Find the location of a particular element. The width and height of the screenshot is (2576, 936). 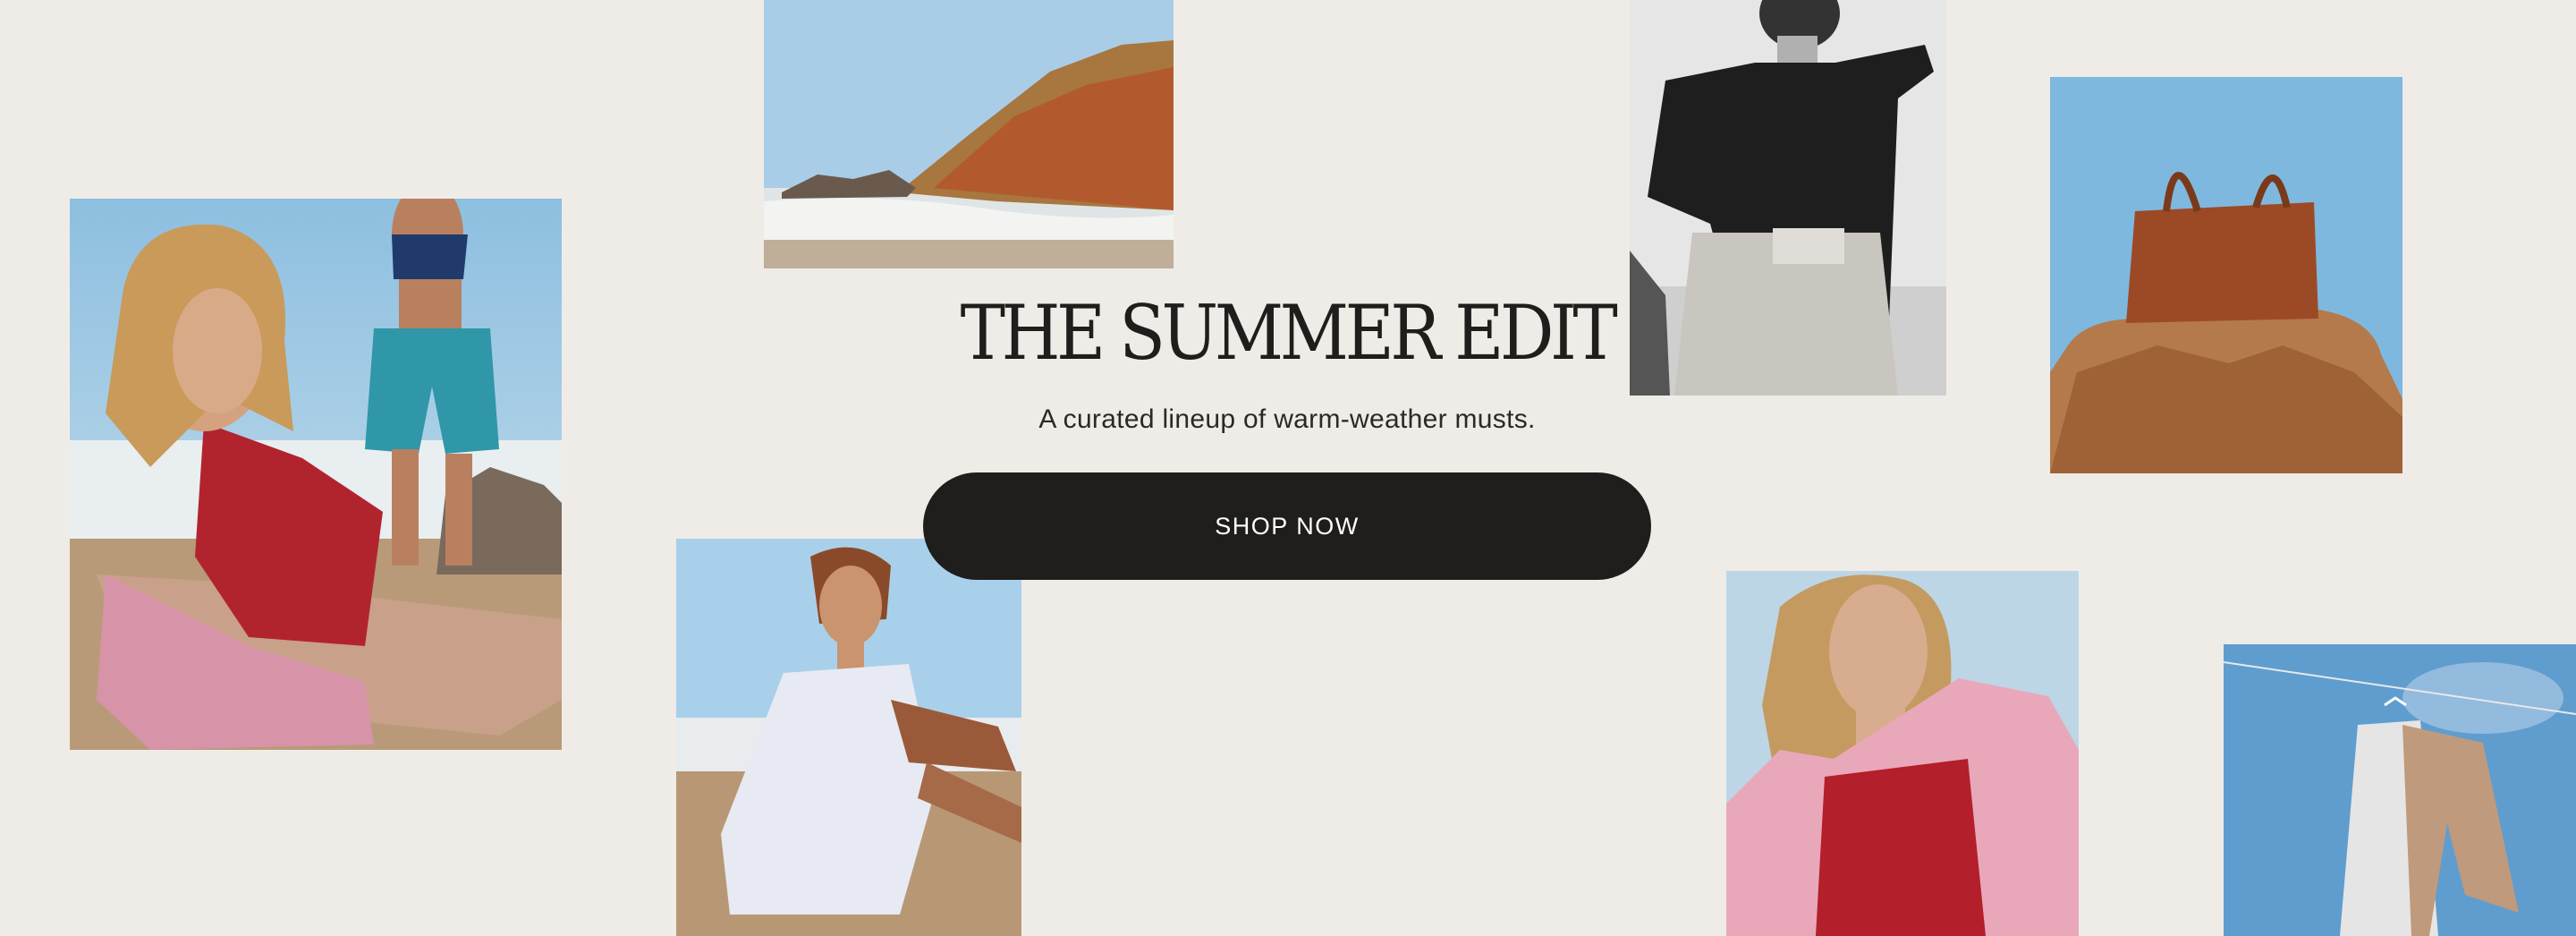

tote-bag-image is located at coordinates (2226, 275).